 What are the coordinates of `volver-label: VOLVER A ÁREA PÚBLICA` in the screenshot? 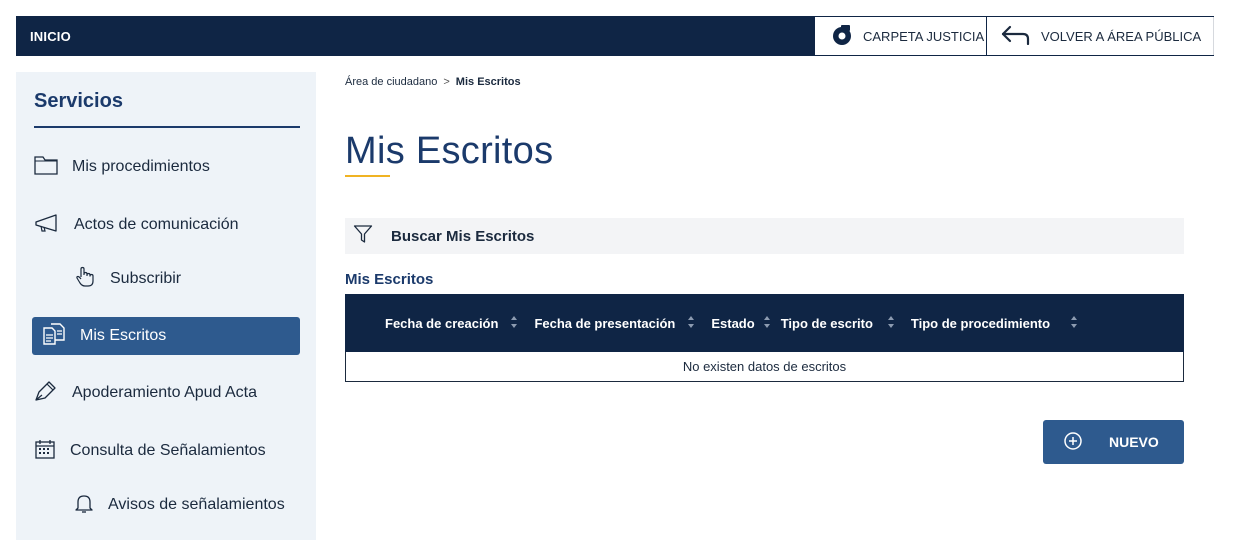 It's located at (1121, 36).